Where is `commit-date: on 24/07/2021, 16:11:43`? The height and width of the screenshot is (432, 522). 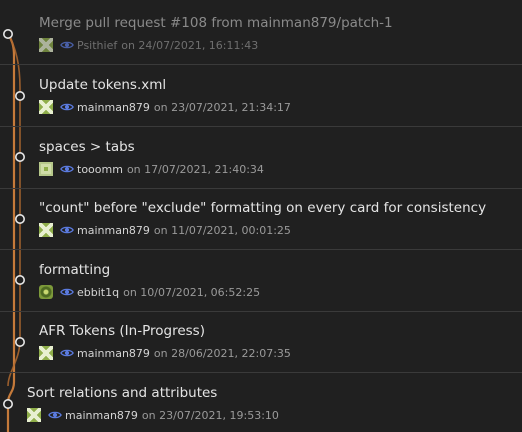
commit-date: on 24/07/2021, 16:11:43 is located at coordinates (190, 45).